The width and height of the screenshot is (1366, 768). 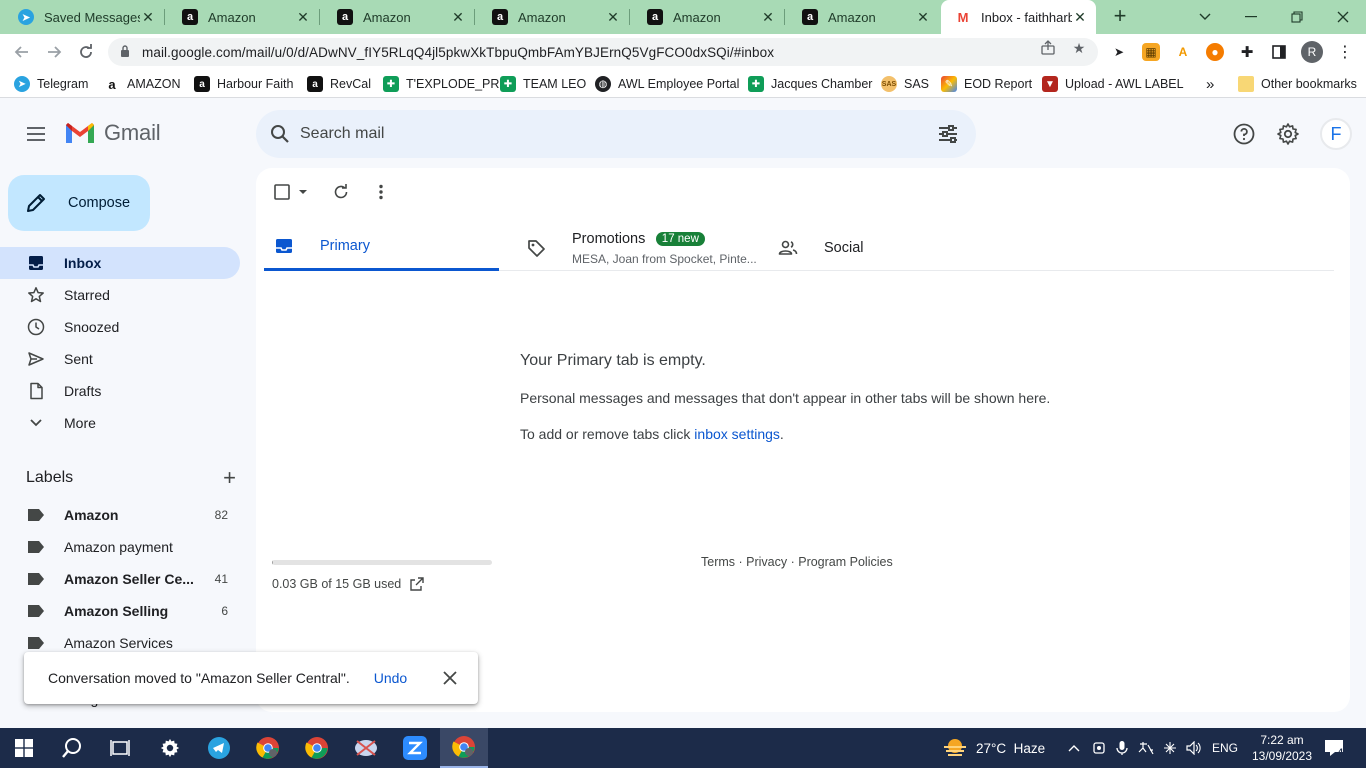 What do you see at coordinates (1244, 134) in the screenshot?
I see `help-icon` at bounding box center [1244, 134].